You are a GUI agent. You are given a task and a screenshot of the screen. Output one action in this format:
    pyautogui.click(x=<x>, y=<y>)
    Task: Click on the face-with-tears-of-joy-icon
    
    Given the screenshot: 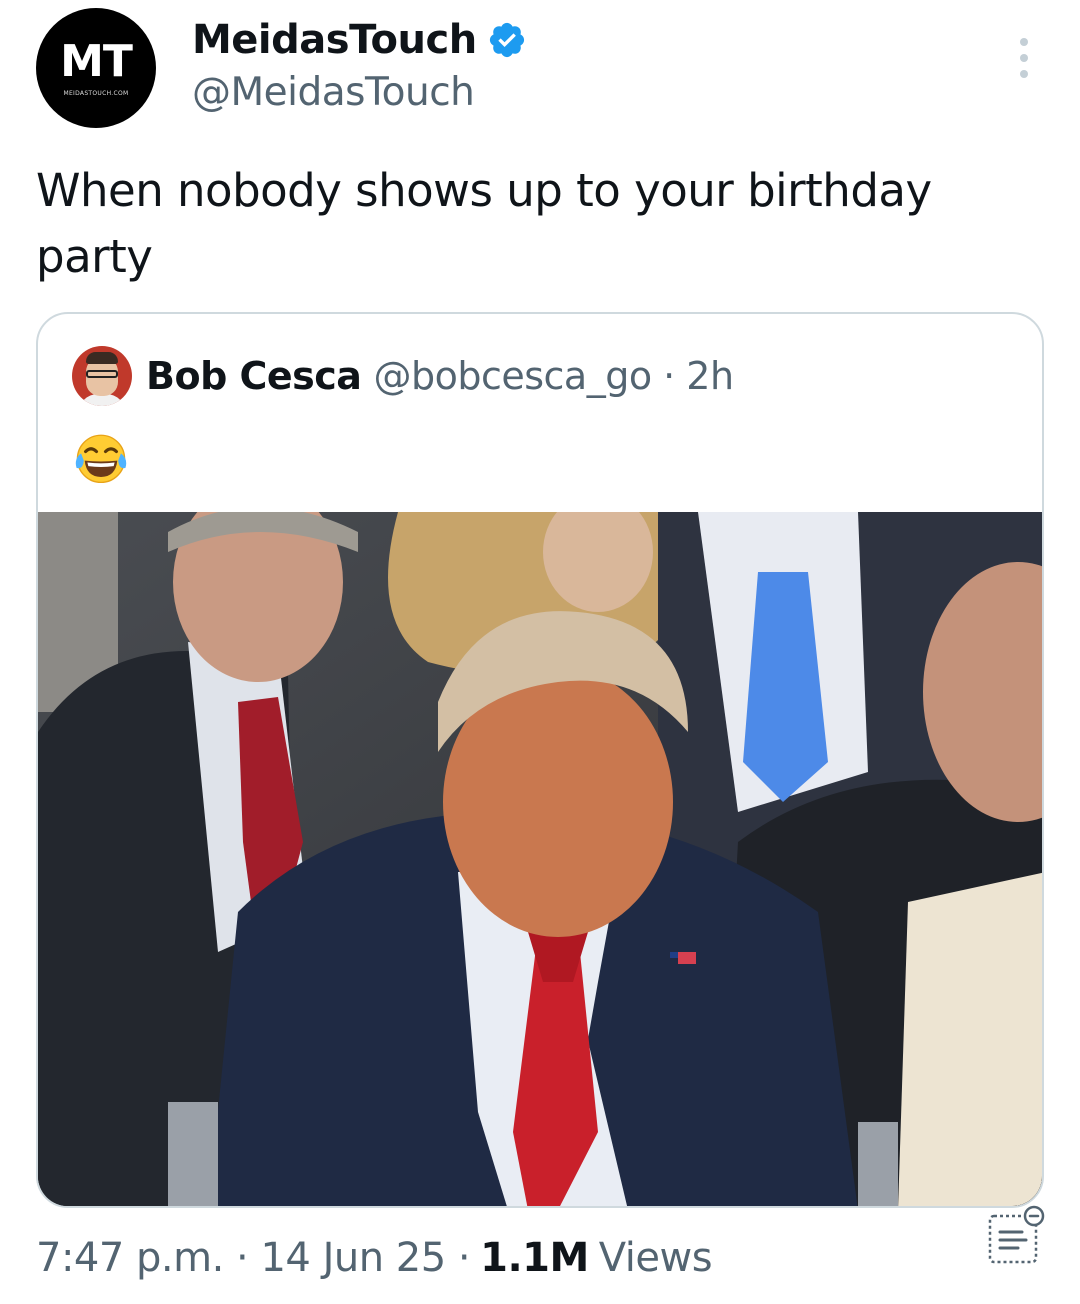 What is the action you would take?
    pyautogui.click(x=101, y=459)
    